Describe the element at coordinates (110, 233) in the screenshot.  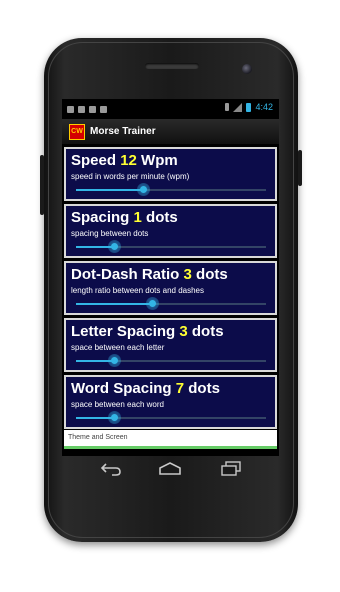
I see `setting-description: spacing between dots` at that location.